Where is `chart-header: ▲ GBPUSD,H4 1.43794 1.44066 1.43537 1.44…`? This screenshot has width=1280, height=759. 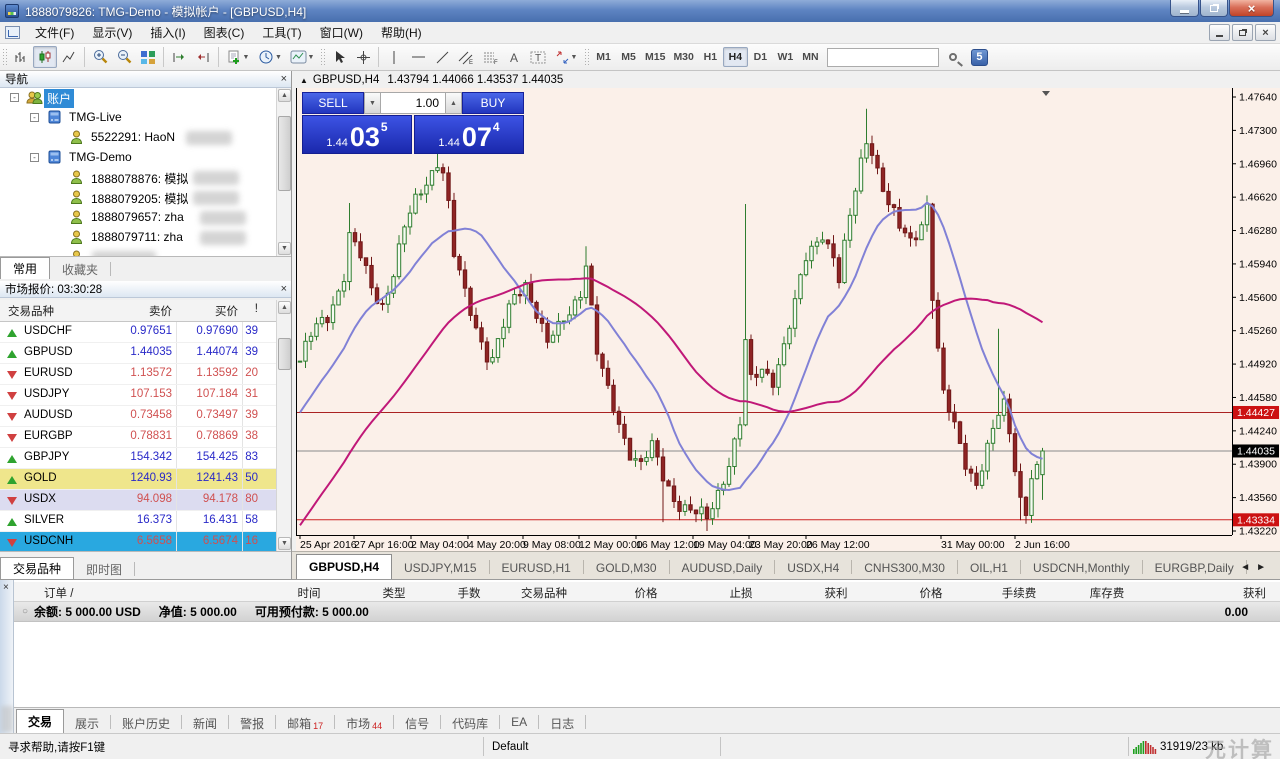 chart-header: ▲ GBPUSD,H4 1.43794 1.44066 1.43537 1.44… is located at coordinates (786, 80).